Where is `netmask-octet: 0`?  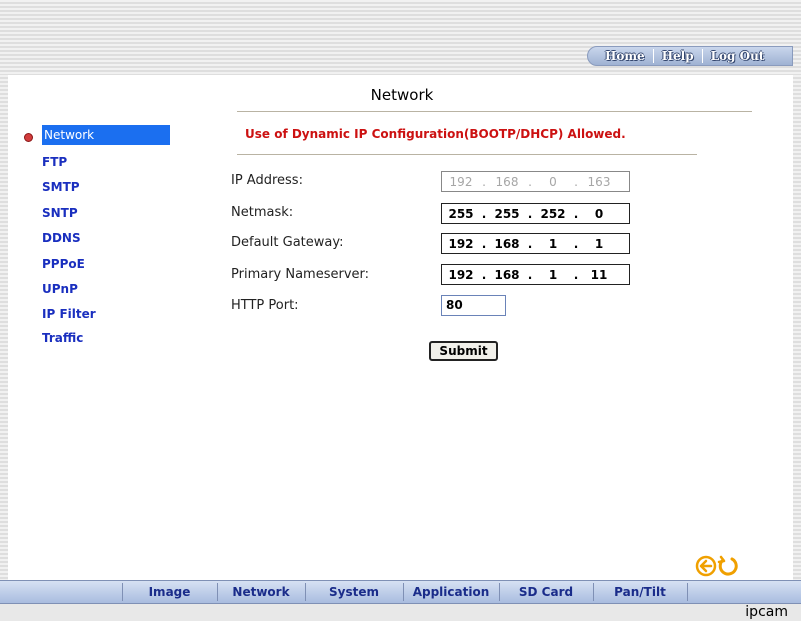
netmask-octet: 0 is located at coordinates (599, 214).